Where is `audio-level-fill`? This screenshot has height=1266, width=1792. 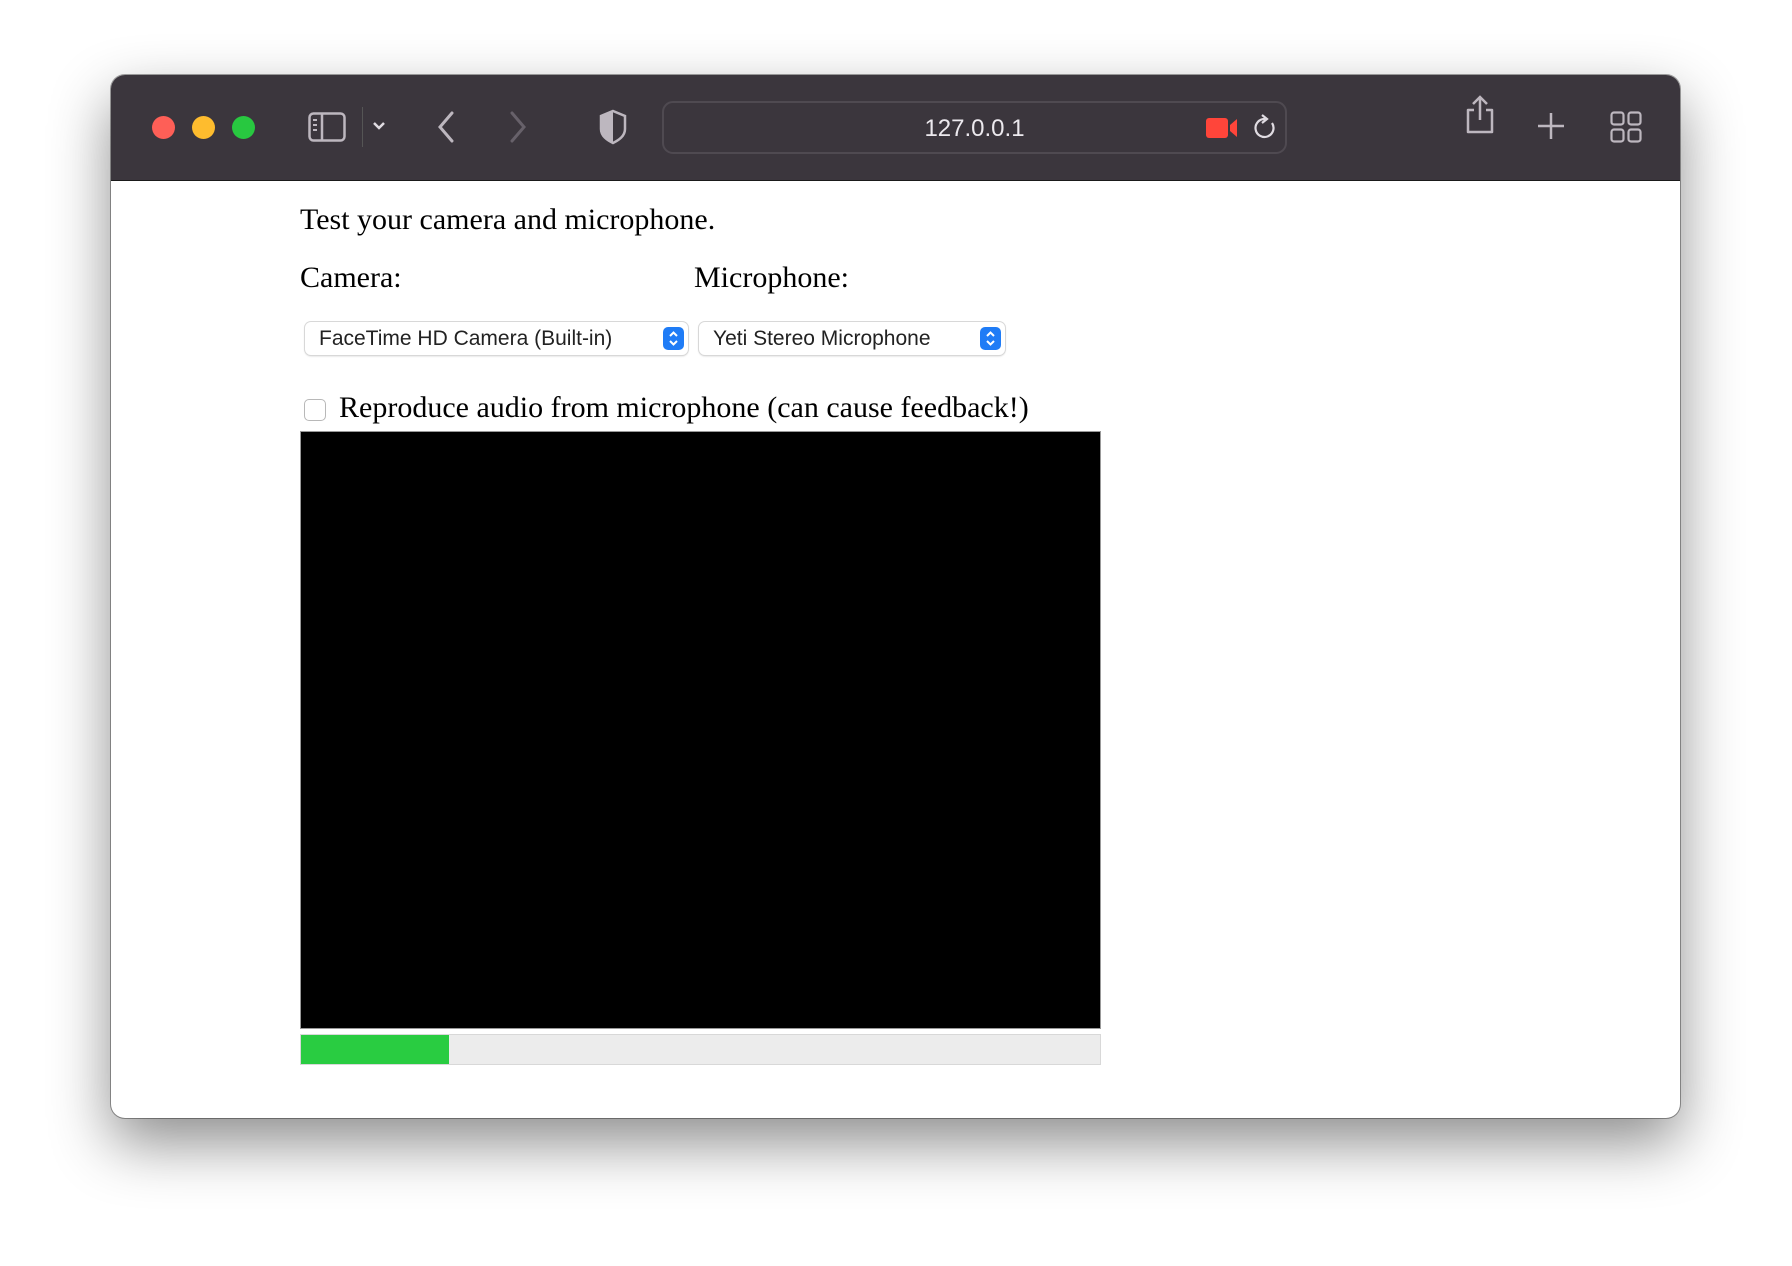
audio-level-fill is located at coordinates (375, 1049).